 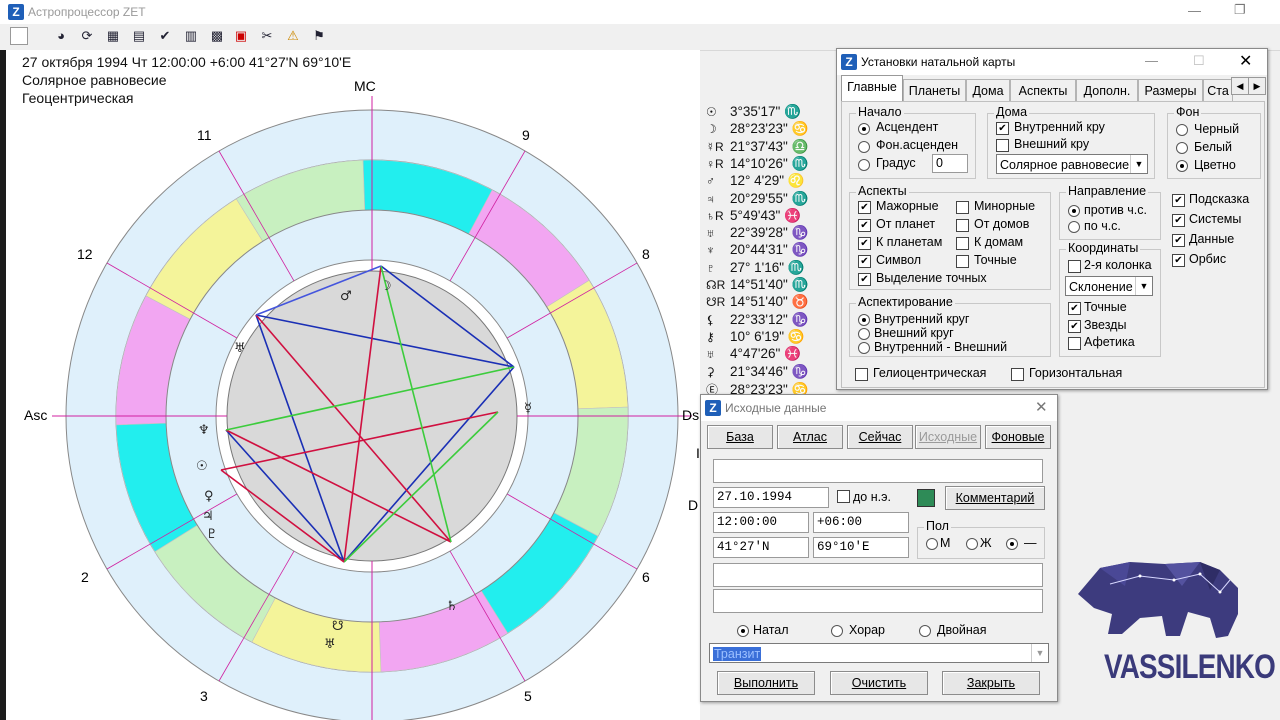 I want to click on planet-position: 27° 1'16" ♏, so click(x=767, y=267).